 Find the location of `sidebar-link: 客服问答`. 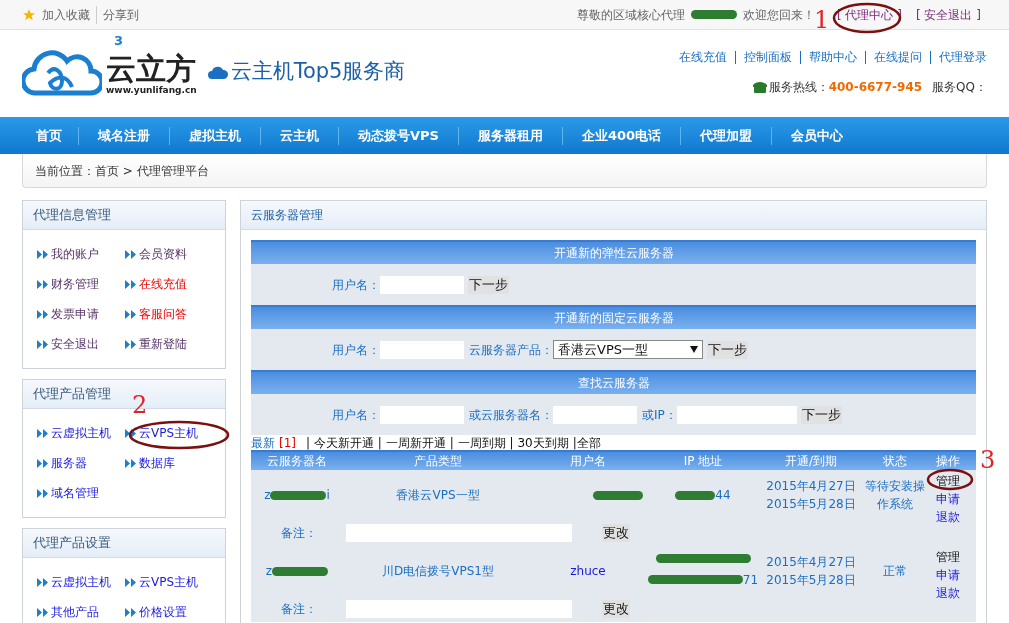

sidebar-link: 客服问答 is located at coordinates (168, 314).